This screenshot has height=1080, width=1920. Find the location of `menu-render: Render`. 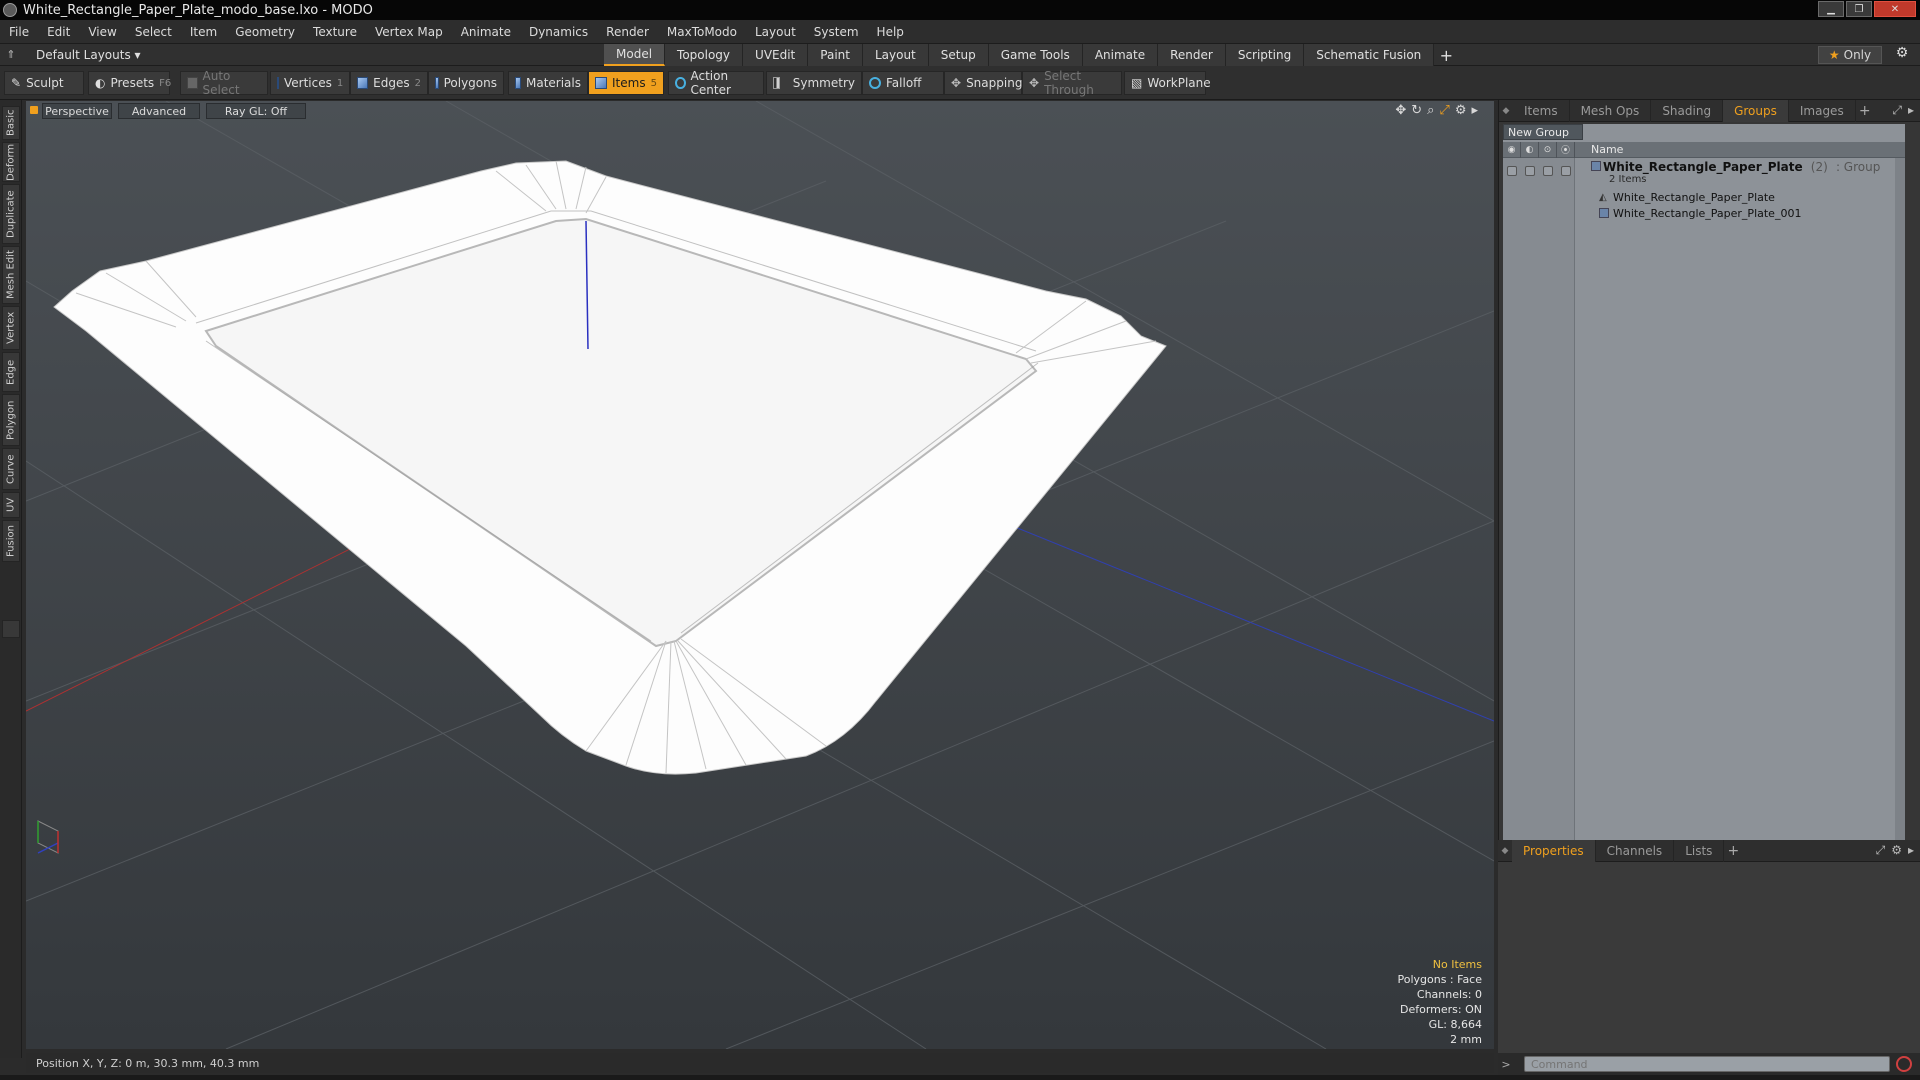

menu-render: Render is located at coordinates (627, 32).